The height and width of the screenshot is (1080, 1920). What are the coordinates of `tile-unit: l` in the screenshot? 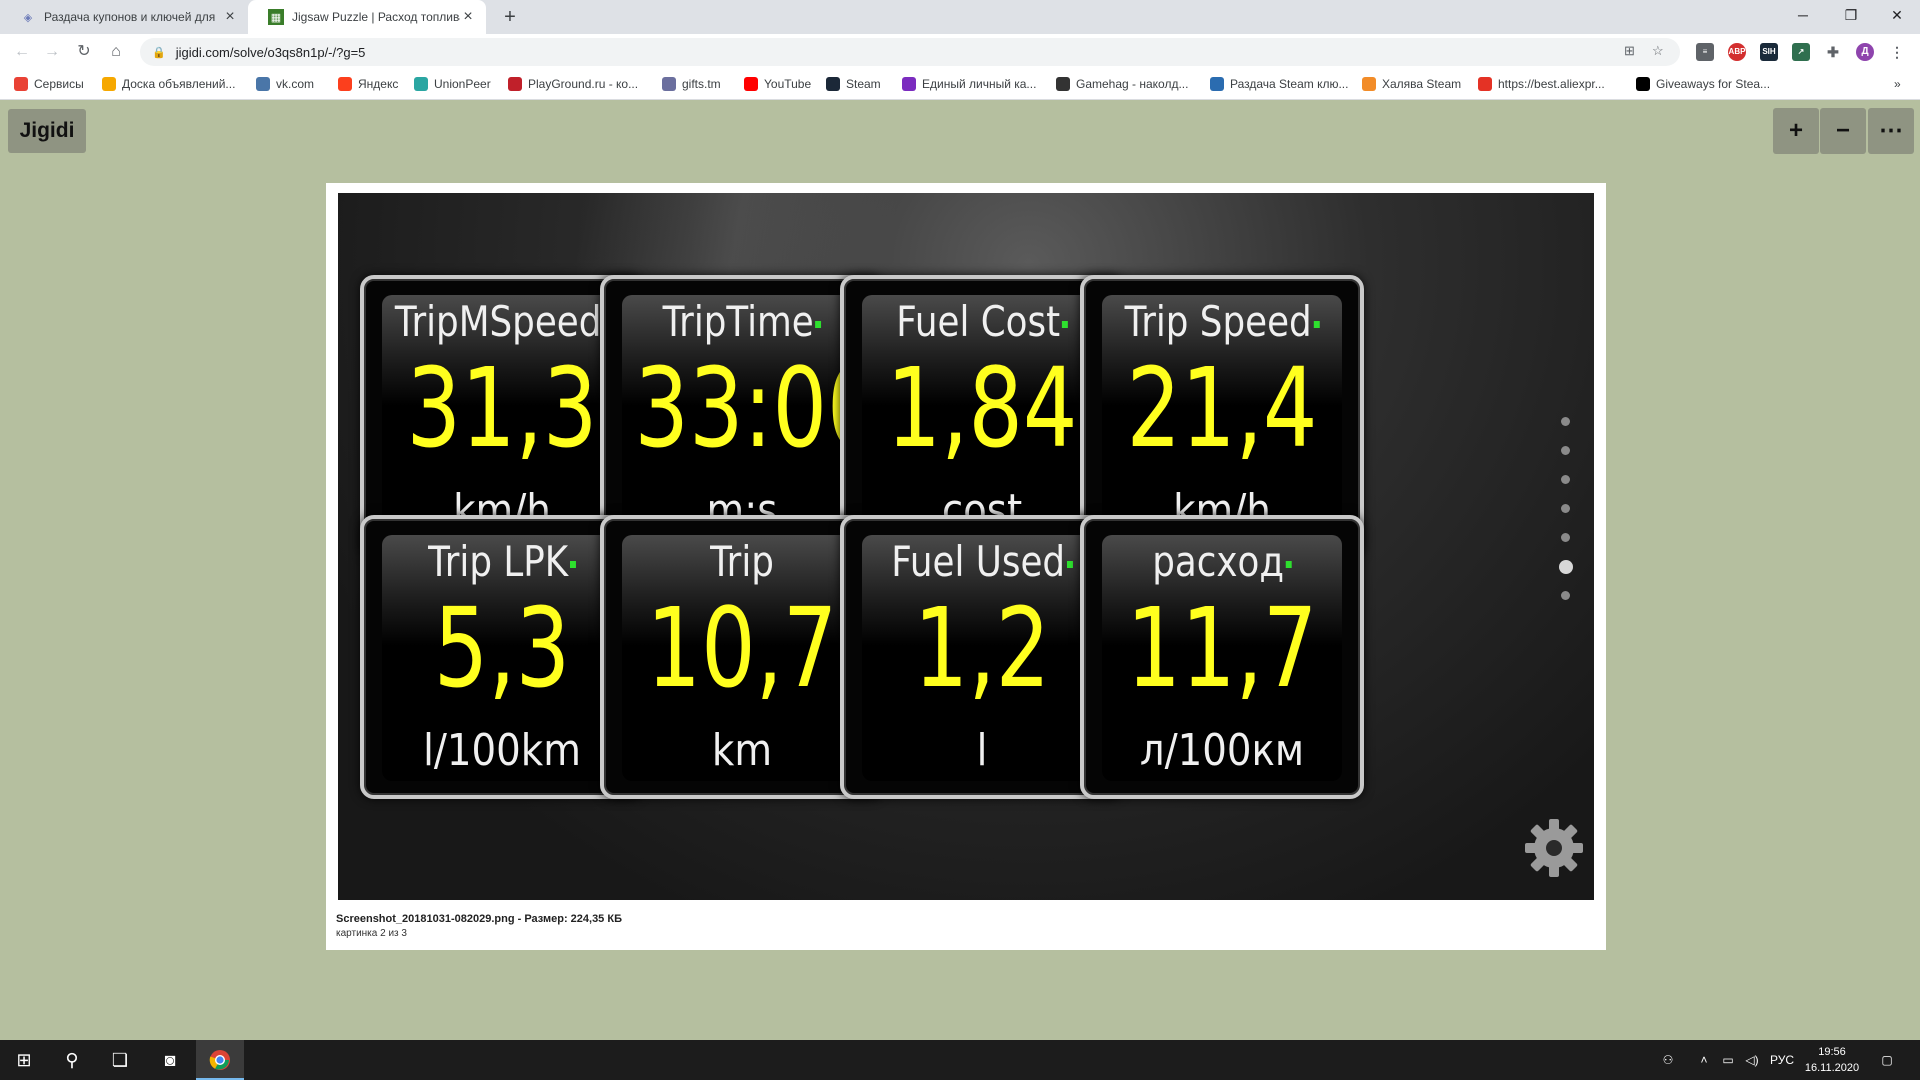 It's located at (982, 750).